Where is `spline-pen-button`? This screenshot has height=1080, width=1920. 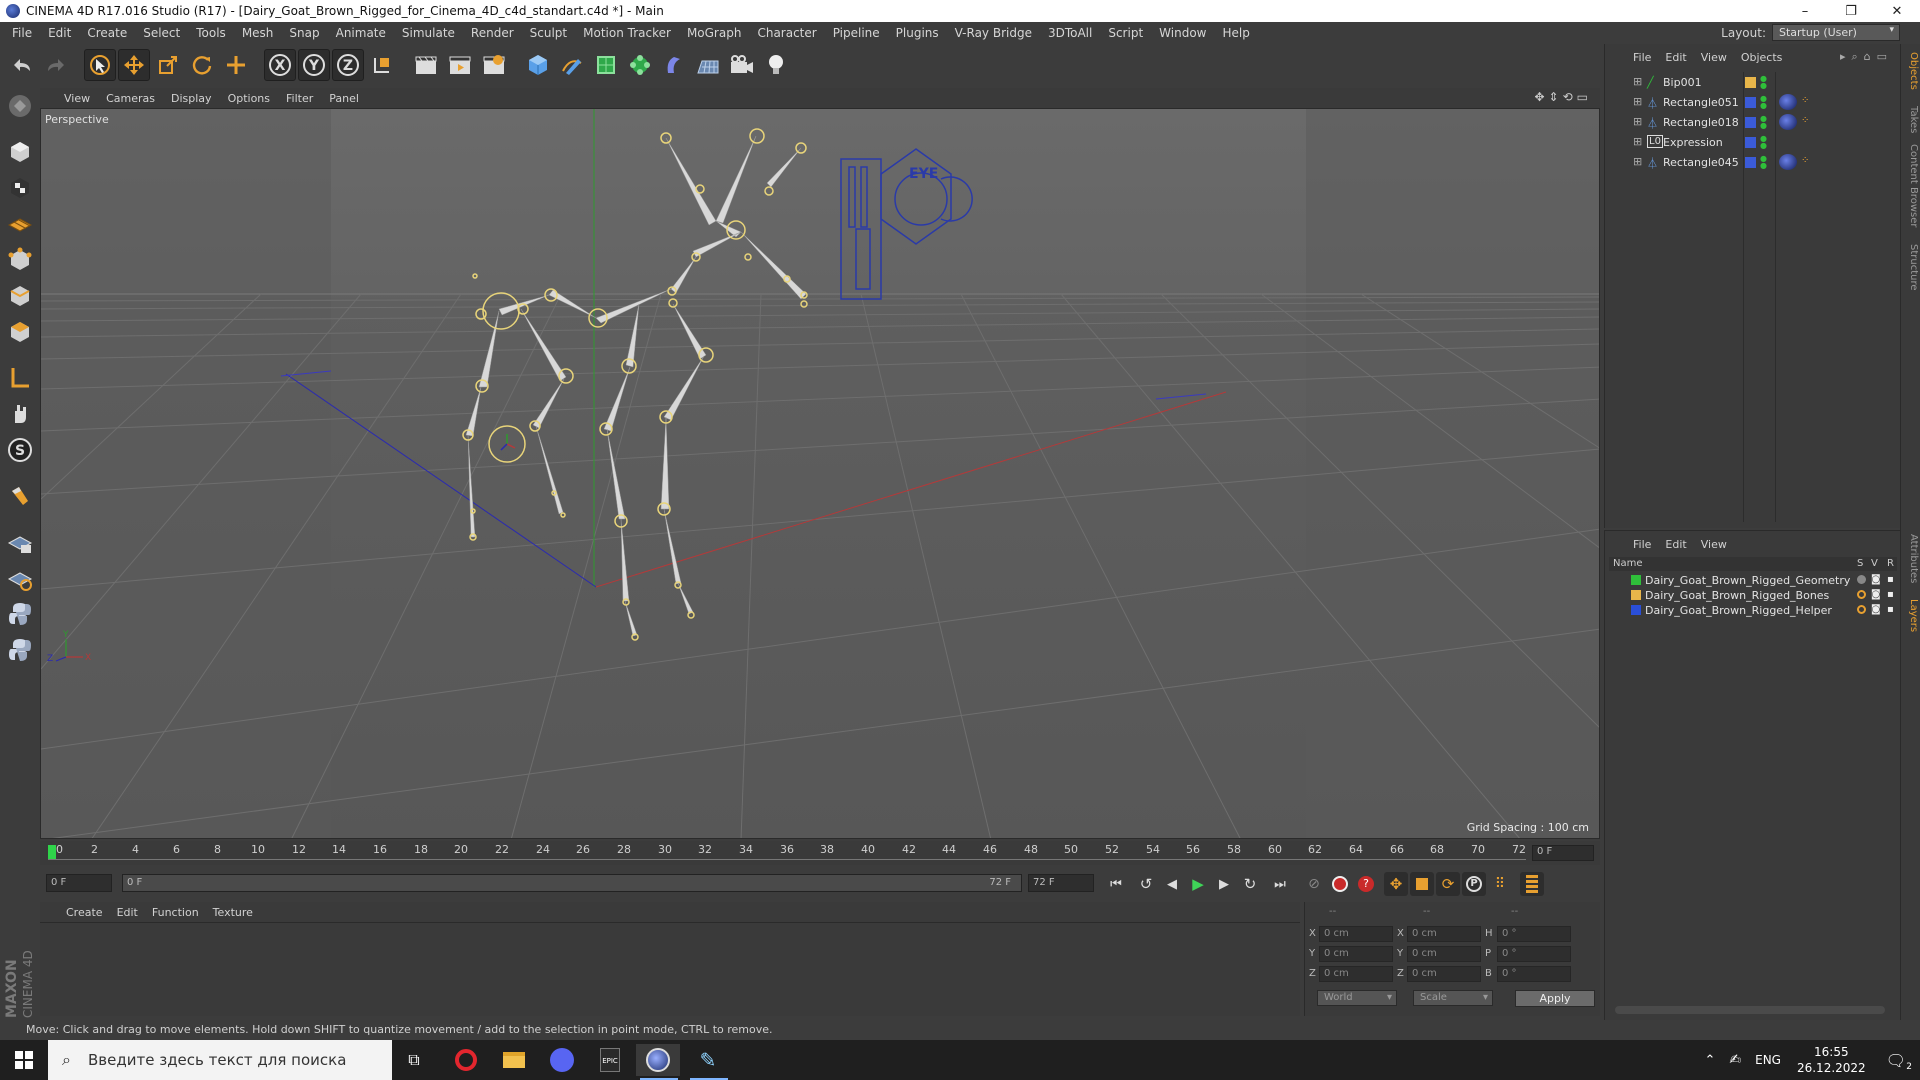
spline-pen-button is located at coordinates (572, 65).